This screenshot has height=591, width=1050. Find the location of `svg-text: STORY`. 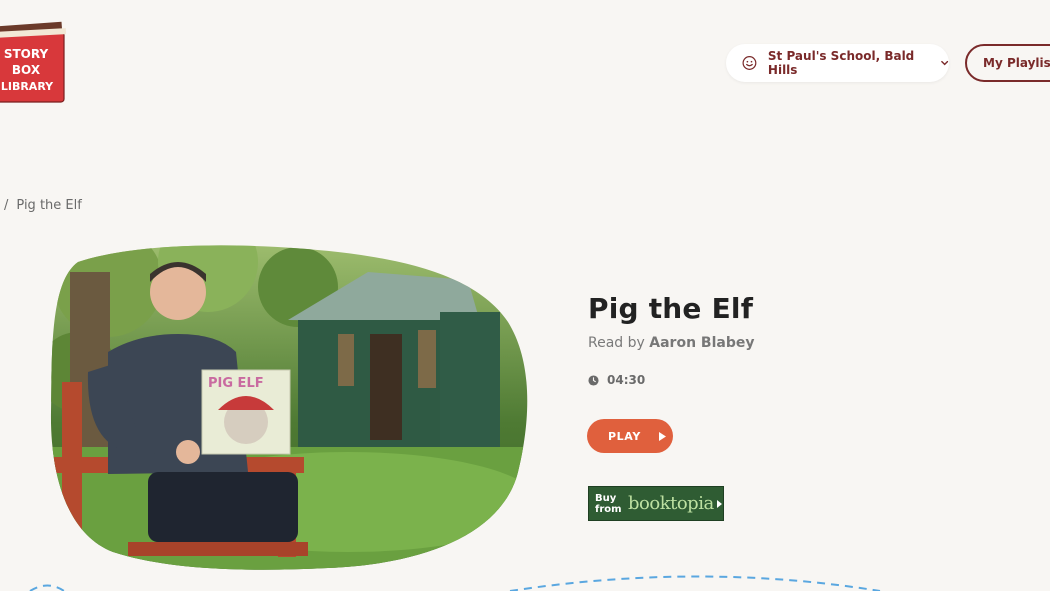

svg-text: STORY is located at coordinates (26, 54).